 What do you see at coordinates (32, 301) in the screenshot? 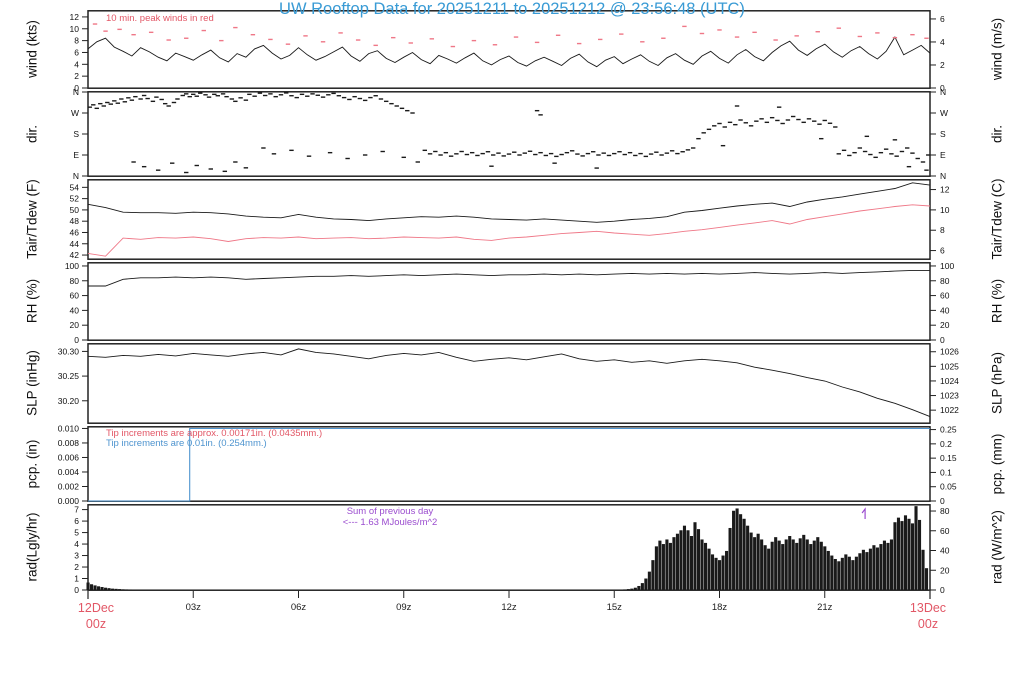
I see `ylabel-rh-left: RH (%)` at bounding box center [32, 301].